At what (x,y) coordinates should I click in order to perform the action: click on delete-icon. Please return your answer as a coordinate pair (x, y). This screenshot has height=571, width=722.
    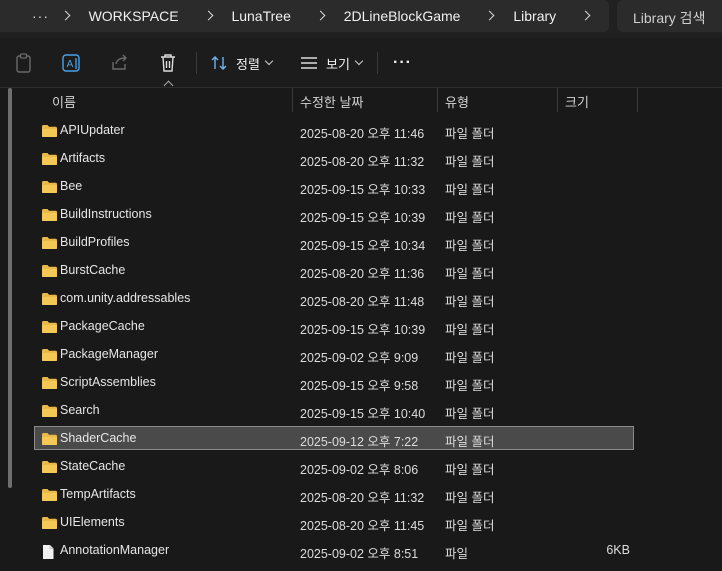
    Looking at the image, I should click on (168, 63).